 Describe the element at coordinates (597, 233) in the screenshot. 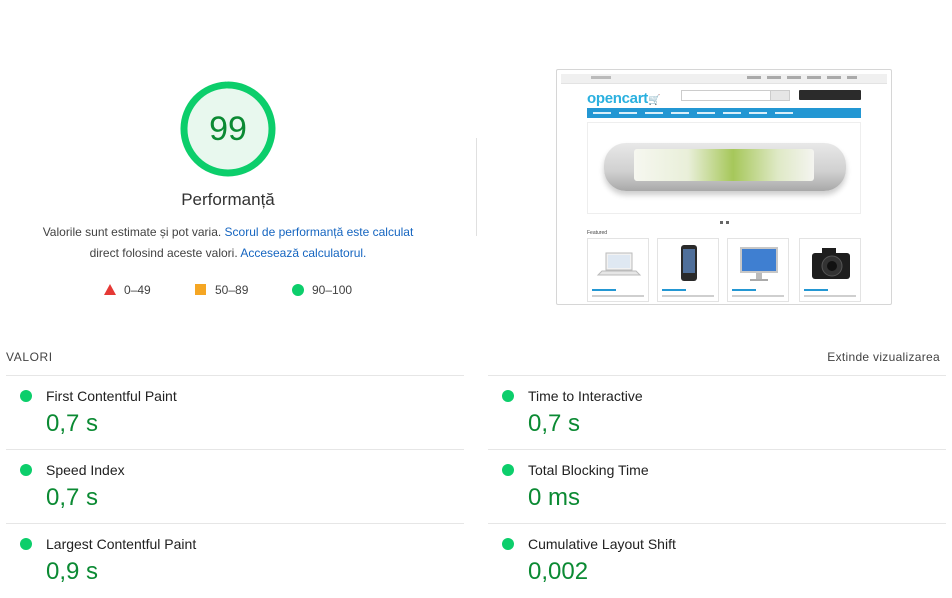

I see `featured-heading: Featured` at that location.